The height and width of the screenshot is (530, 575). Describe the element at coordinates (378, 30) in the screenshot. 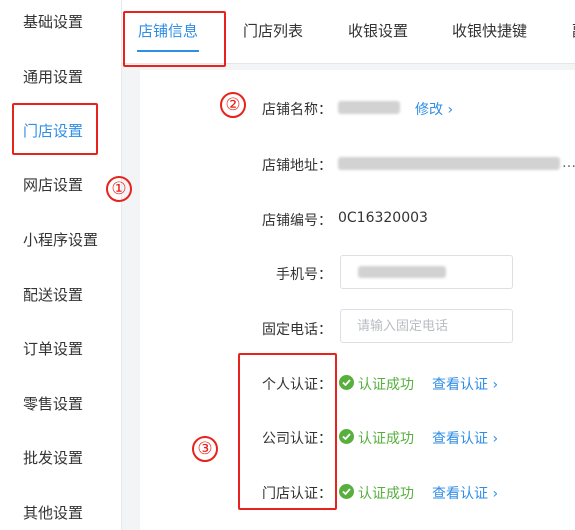

I see `tab-cashier-settings: 收银设置` at that location.